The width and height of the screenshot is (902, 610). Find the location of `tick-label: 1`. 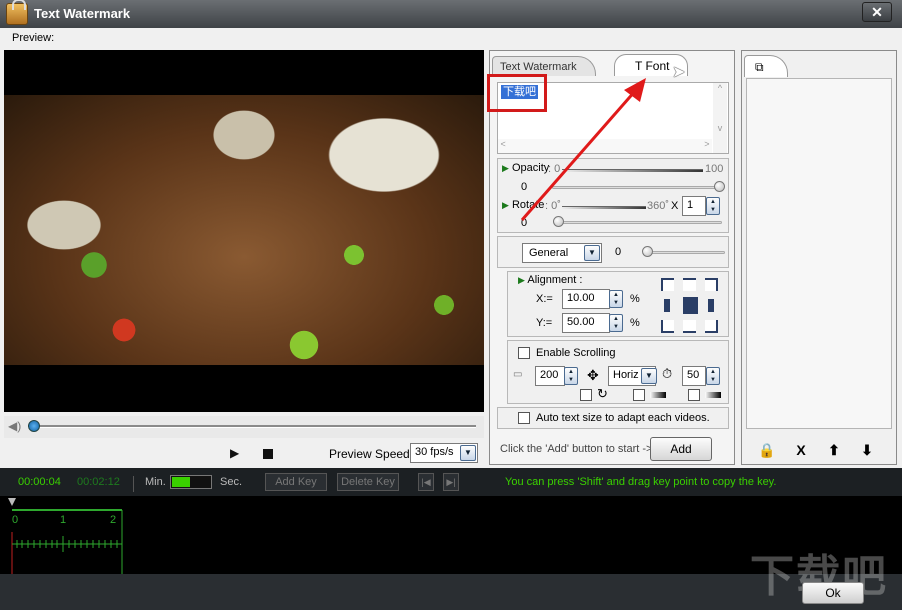

tick-label: 1 is located at coordinates (63, 520).